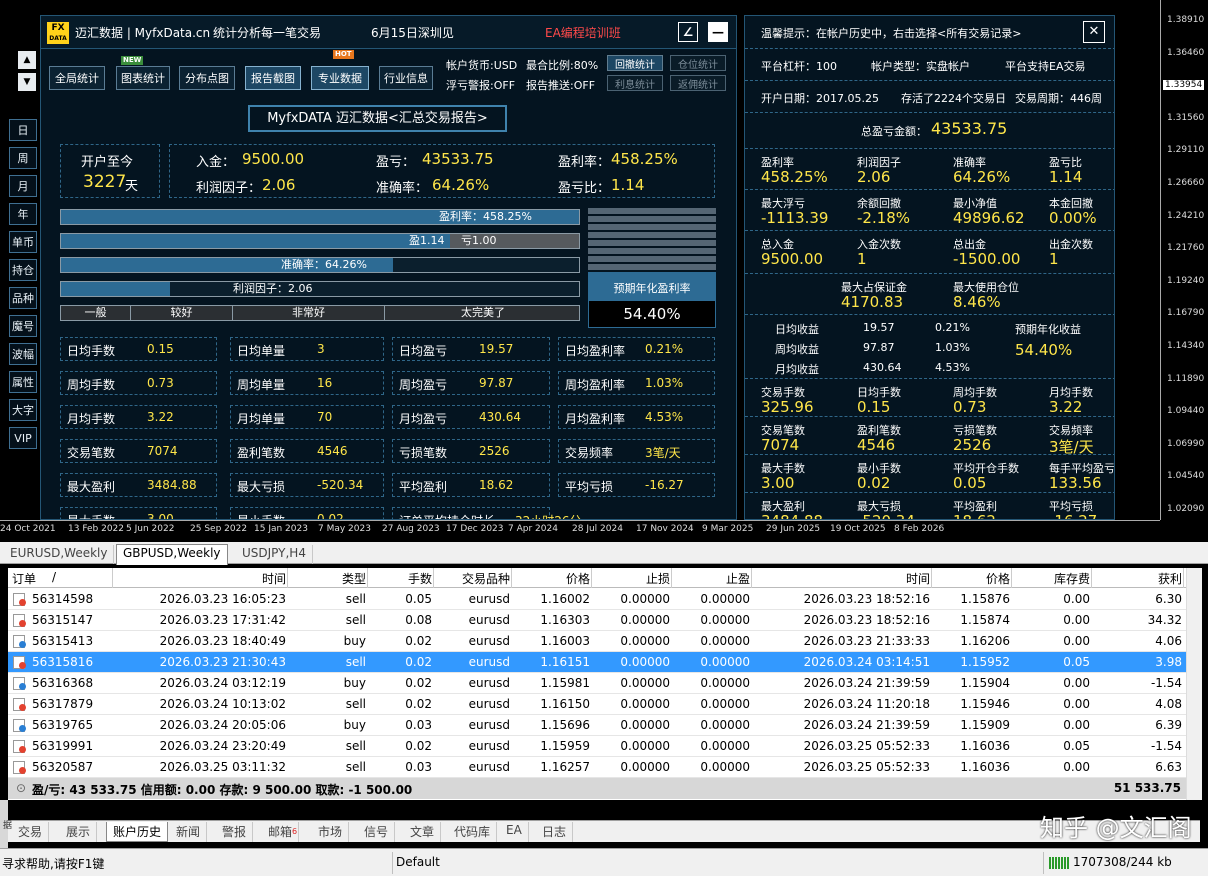 This screenshot has height=876, width=1208. Describe the element at coordinates (698, 83) in the screenshot. I see `rebate-stats-button: 返佣统计` at that location.